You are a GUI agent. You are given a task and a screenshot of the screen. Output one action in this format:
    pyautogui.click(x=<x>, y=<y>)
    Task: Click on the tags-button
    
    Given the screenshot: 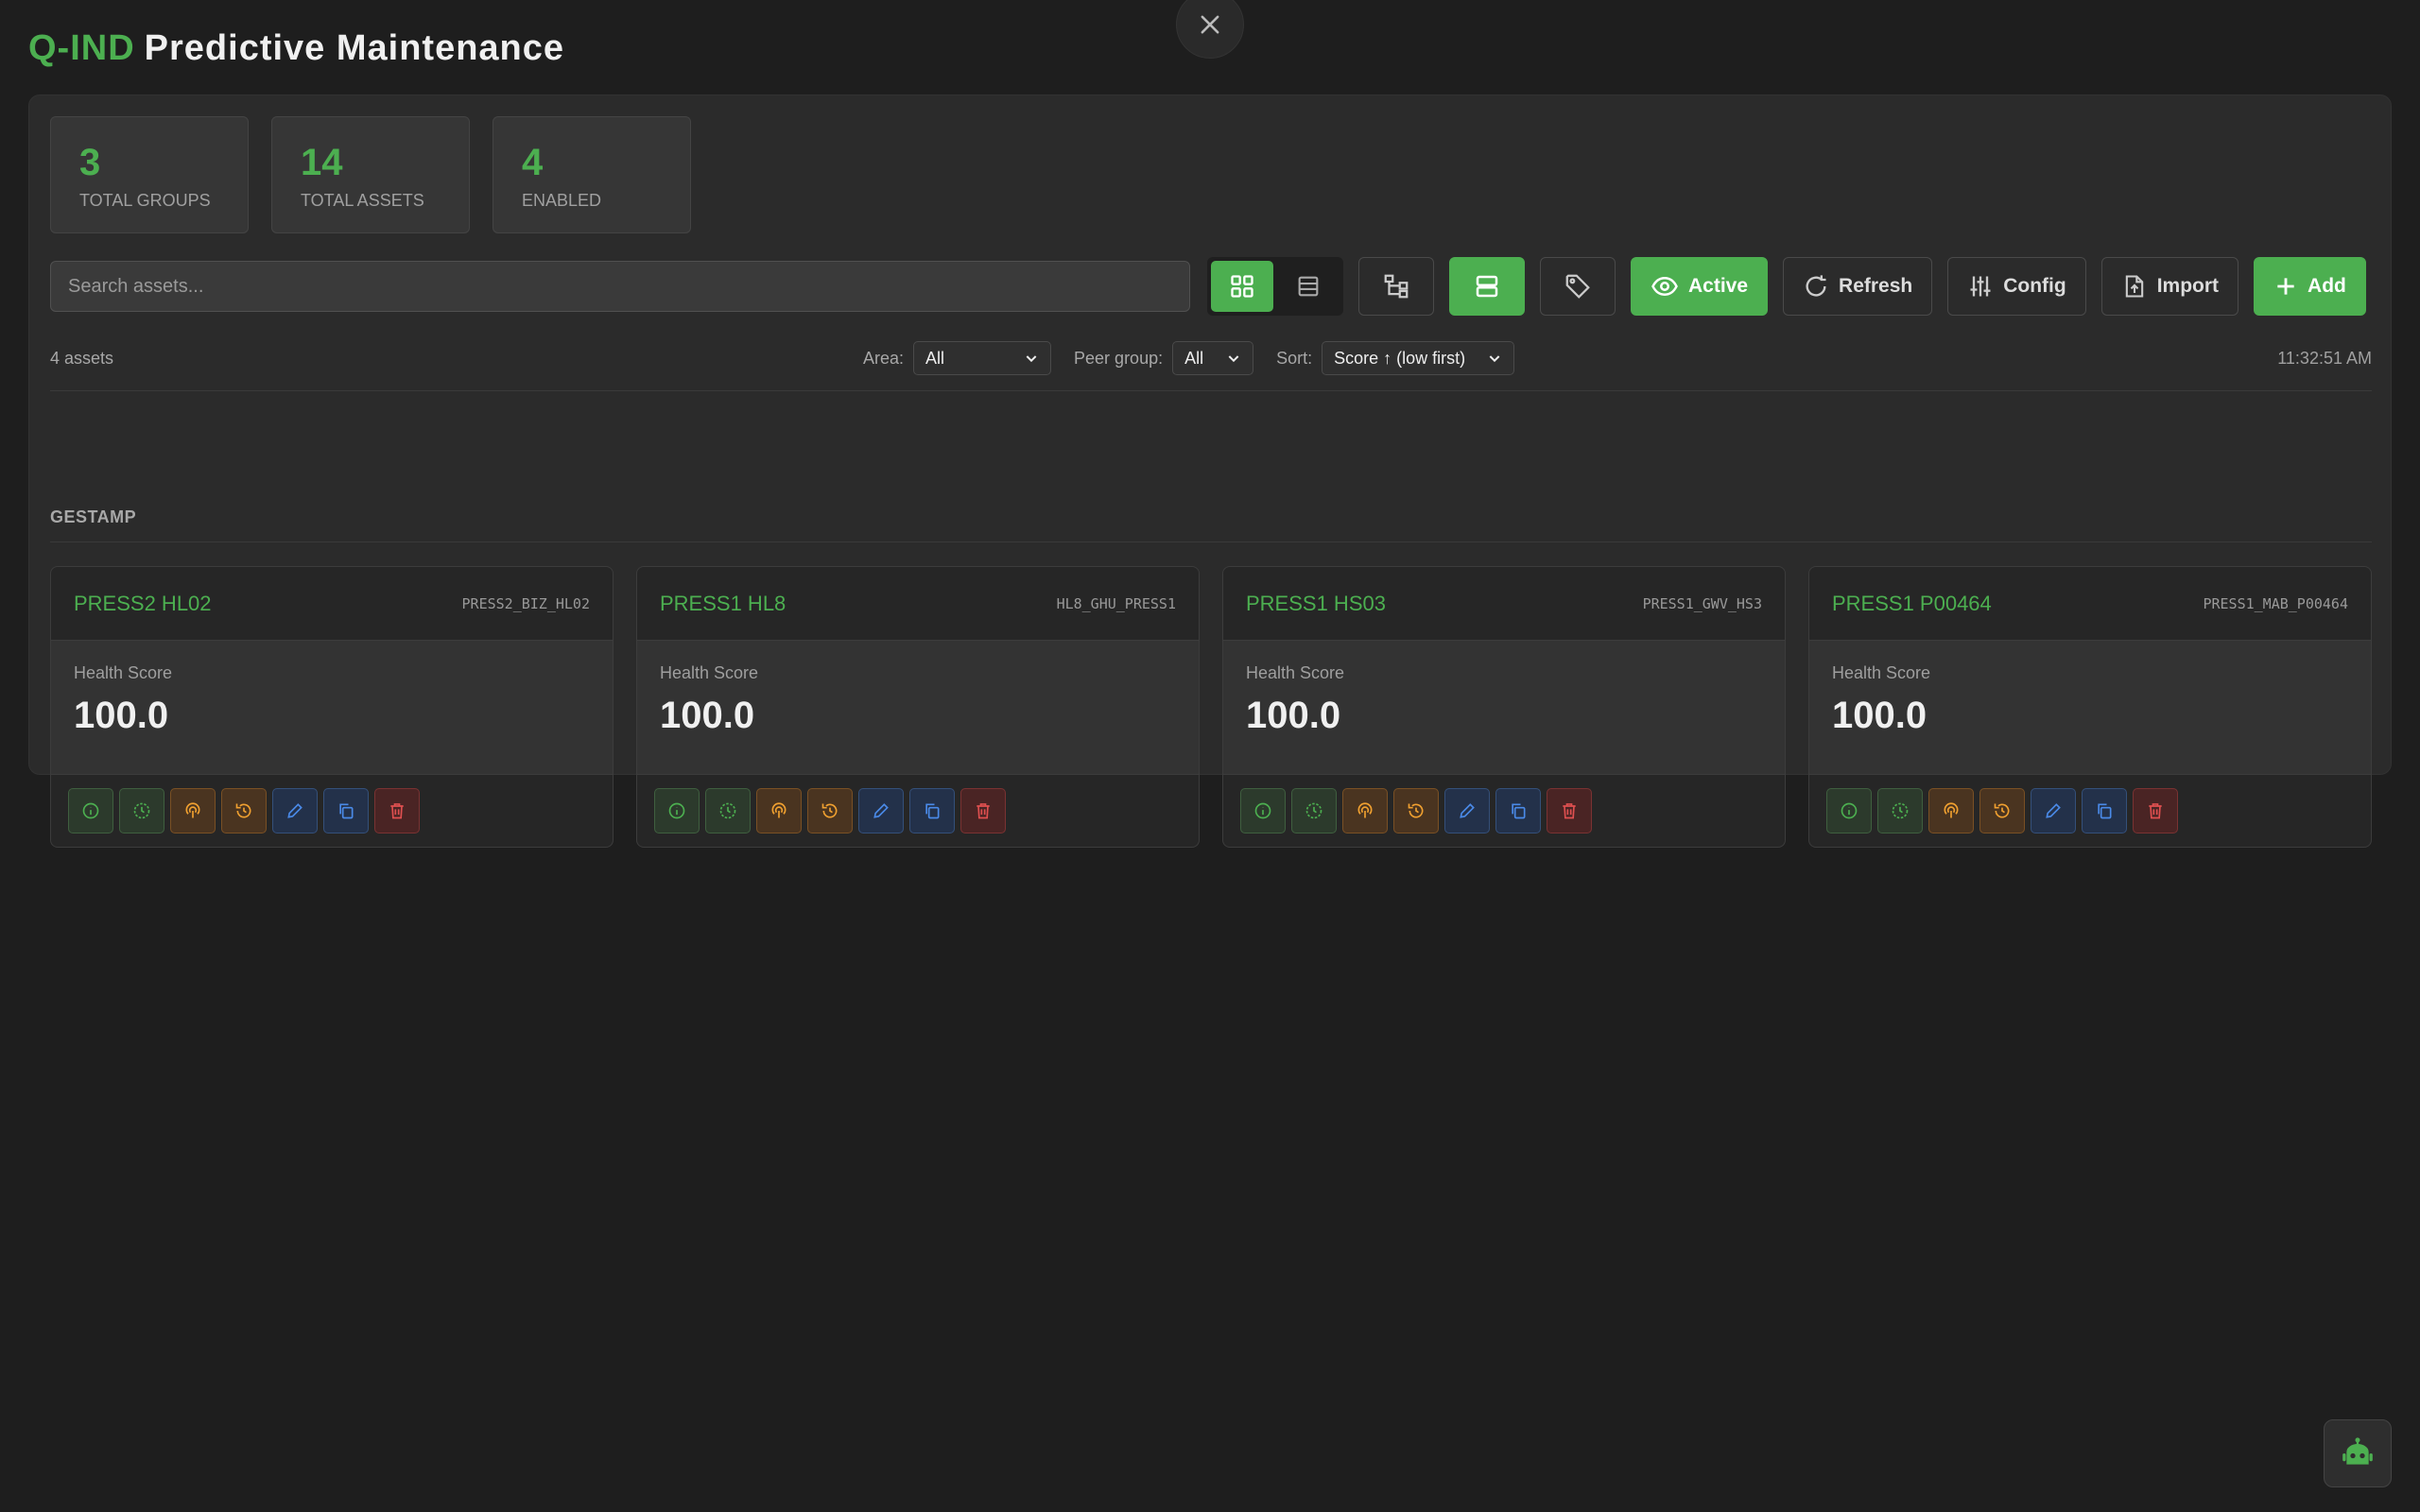 What is the action you would take?
    pyautogui.click(x=1578, y=286)
    